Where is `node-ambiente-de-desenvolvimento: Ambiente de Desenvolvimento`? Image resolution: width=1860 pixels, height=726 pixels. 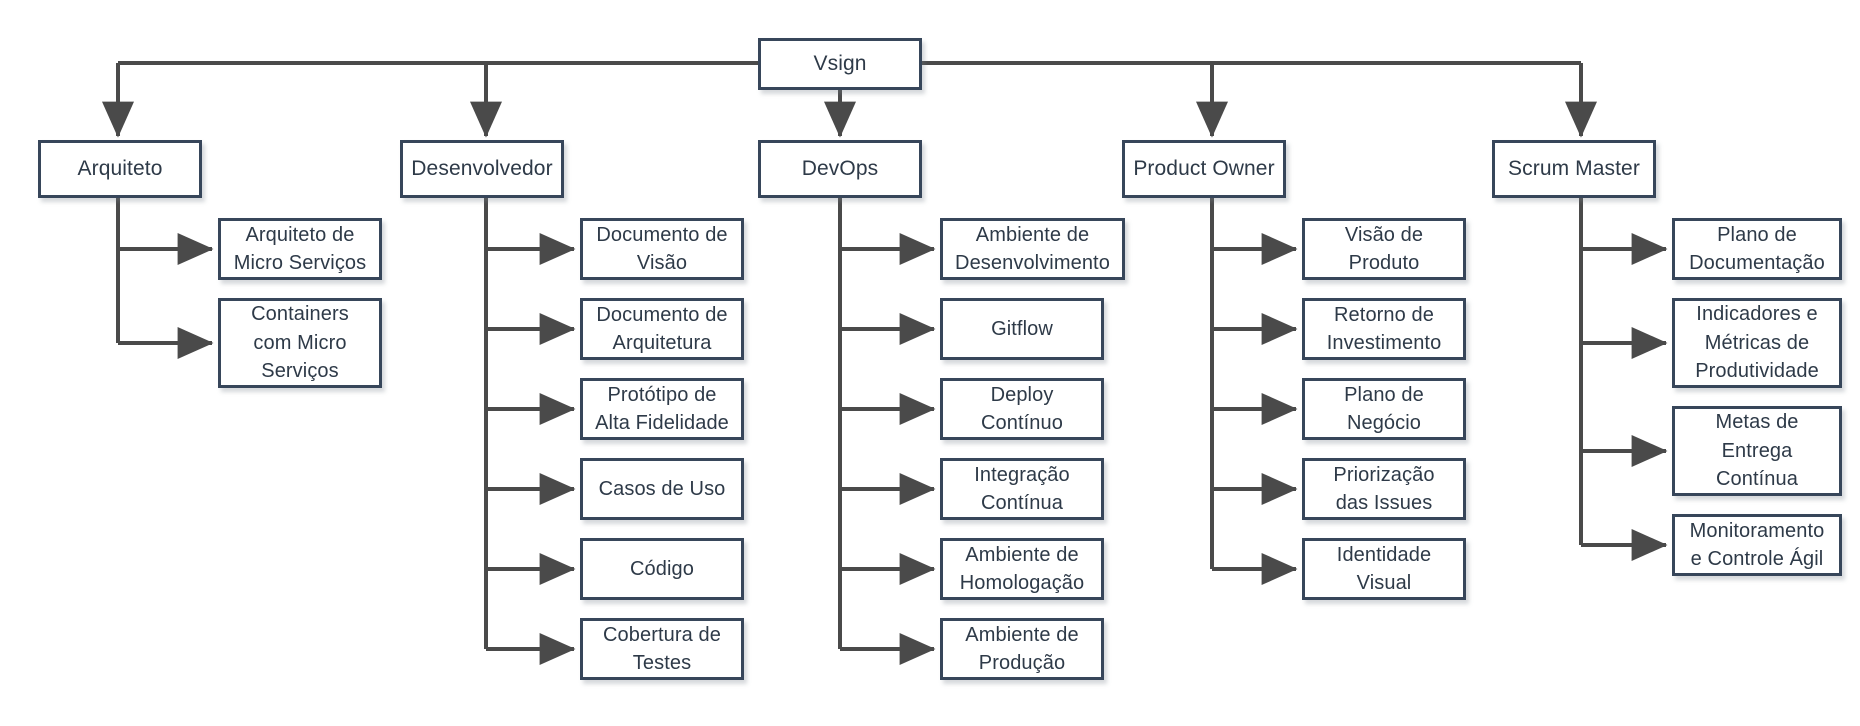
node-ambiente-de-desenvolvimento: Ambiente de Desenvolvimento is located at coordinates (1032, 249).